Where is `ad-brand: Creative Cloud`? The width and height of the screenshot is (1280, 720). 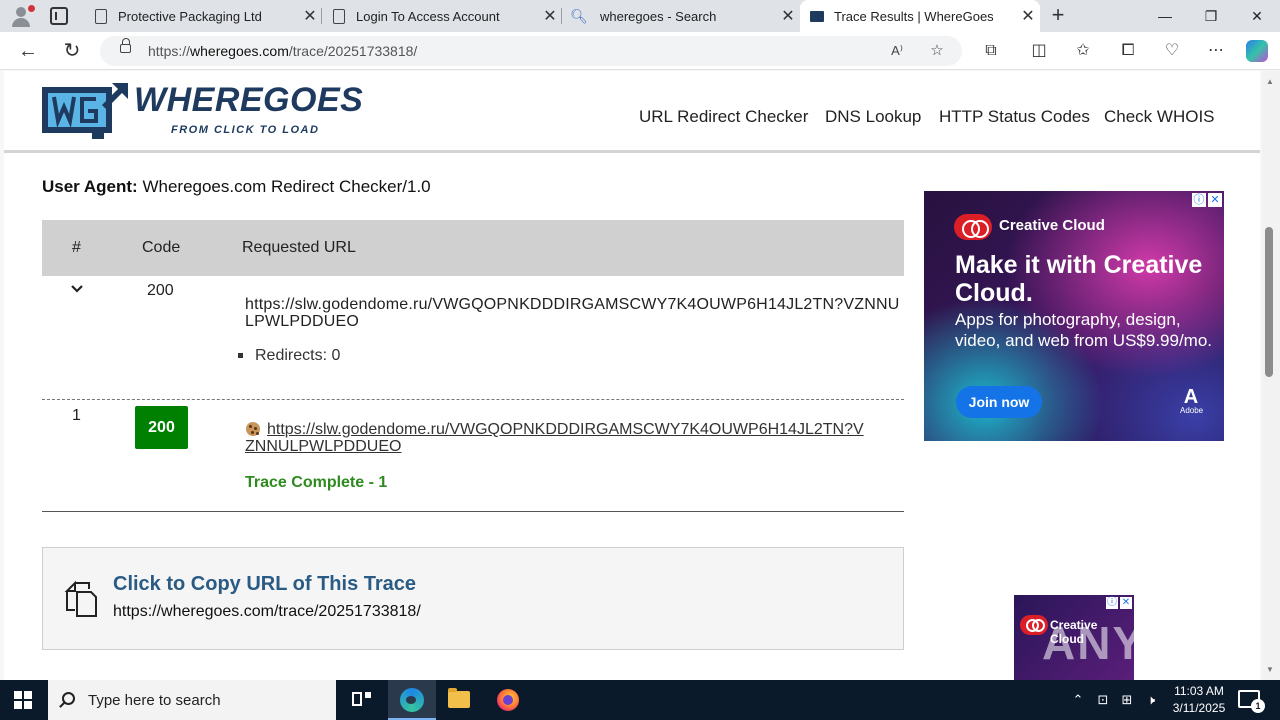 ad-brand: Creative Cloud is located at coordinates (1052, 225).